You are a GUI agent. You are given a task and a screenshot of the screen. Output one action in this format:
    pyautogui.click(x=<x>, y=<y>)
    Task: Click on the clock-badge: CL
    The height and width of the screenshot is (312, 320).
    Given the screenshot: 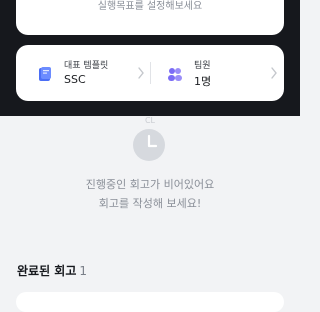 What is the action you would take?
    pyautogui.click(x=150, y=120)
    